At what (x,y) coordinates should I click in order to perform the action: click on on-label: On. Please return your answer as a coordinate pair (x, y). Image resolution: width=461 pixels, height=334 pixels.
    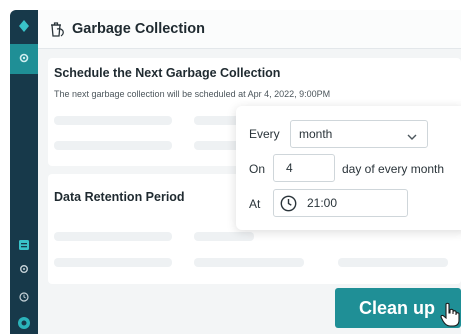
    Looking at the image, I should click on (257, 169).